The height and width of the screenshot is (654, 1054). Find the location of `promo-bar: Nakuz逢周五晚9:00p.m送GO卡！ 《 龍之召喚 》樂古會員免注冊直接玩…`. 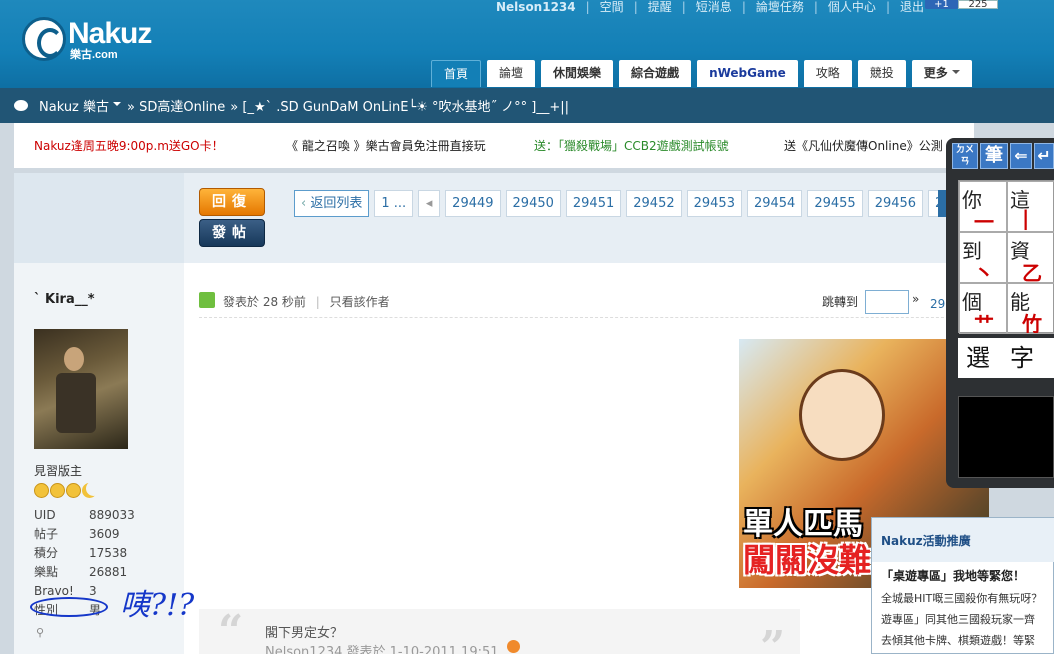

promo-bar: Nakuz逢周五晚9:00p.m送GO卡！ 《 龍之召喚 》樂古會員免注冊直接玩… is located at coordinates (494, 145).